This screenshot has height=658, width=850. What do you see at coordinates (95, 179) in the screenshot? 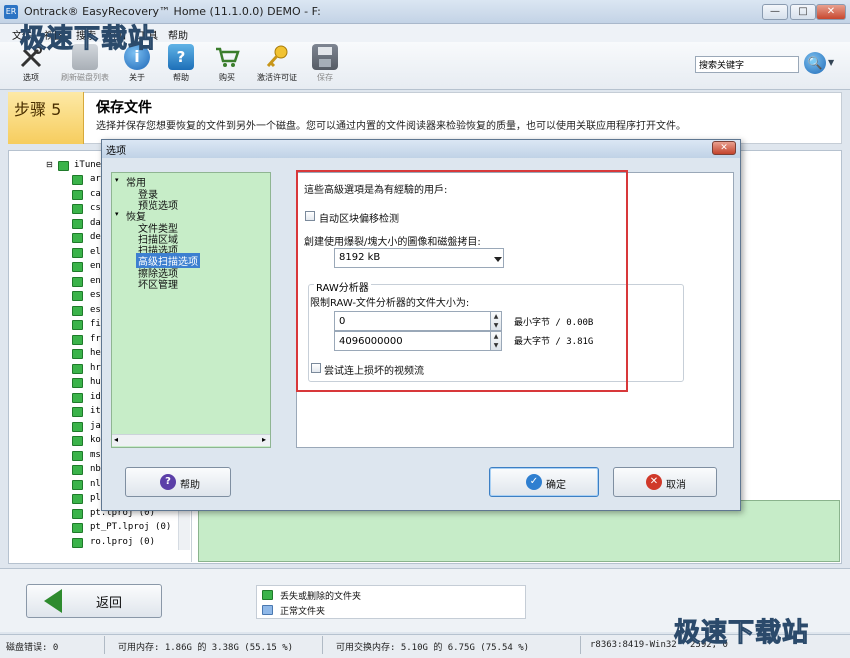
I see `tree-item: ar` at bounding box center [95, 179].